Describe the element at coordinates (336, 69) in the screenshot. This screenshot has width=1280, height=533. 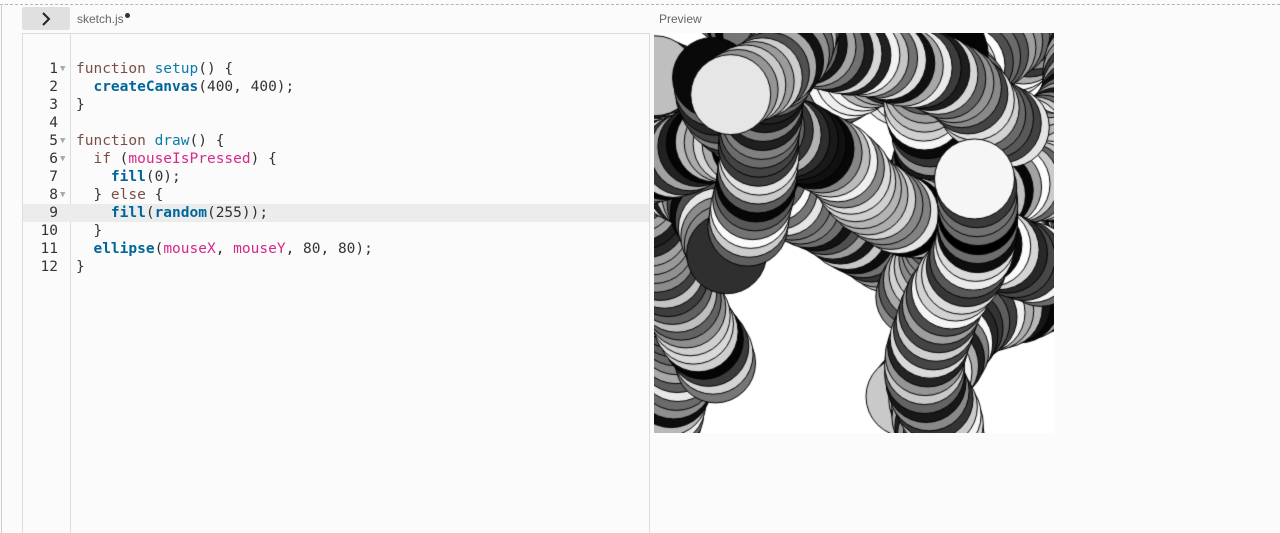
I see `code-line: 1 ▼ function setup() {` at that location.